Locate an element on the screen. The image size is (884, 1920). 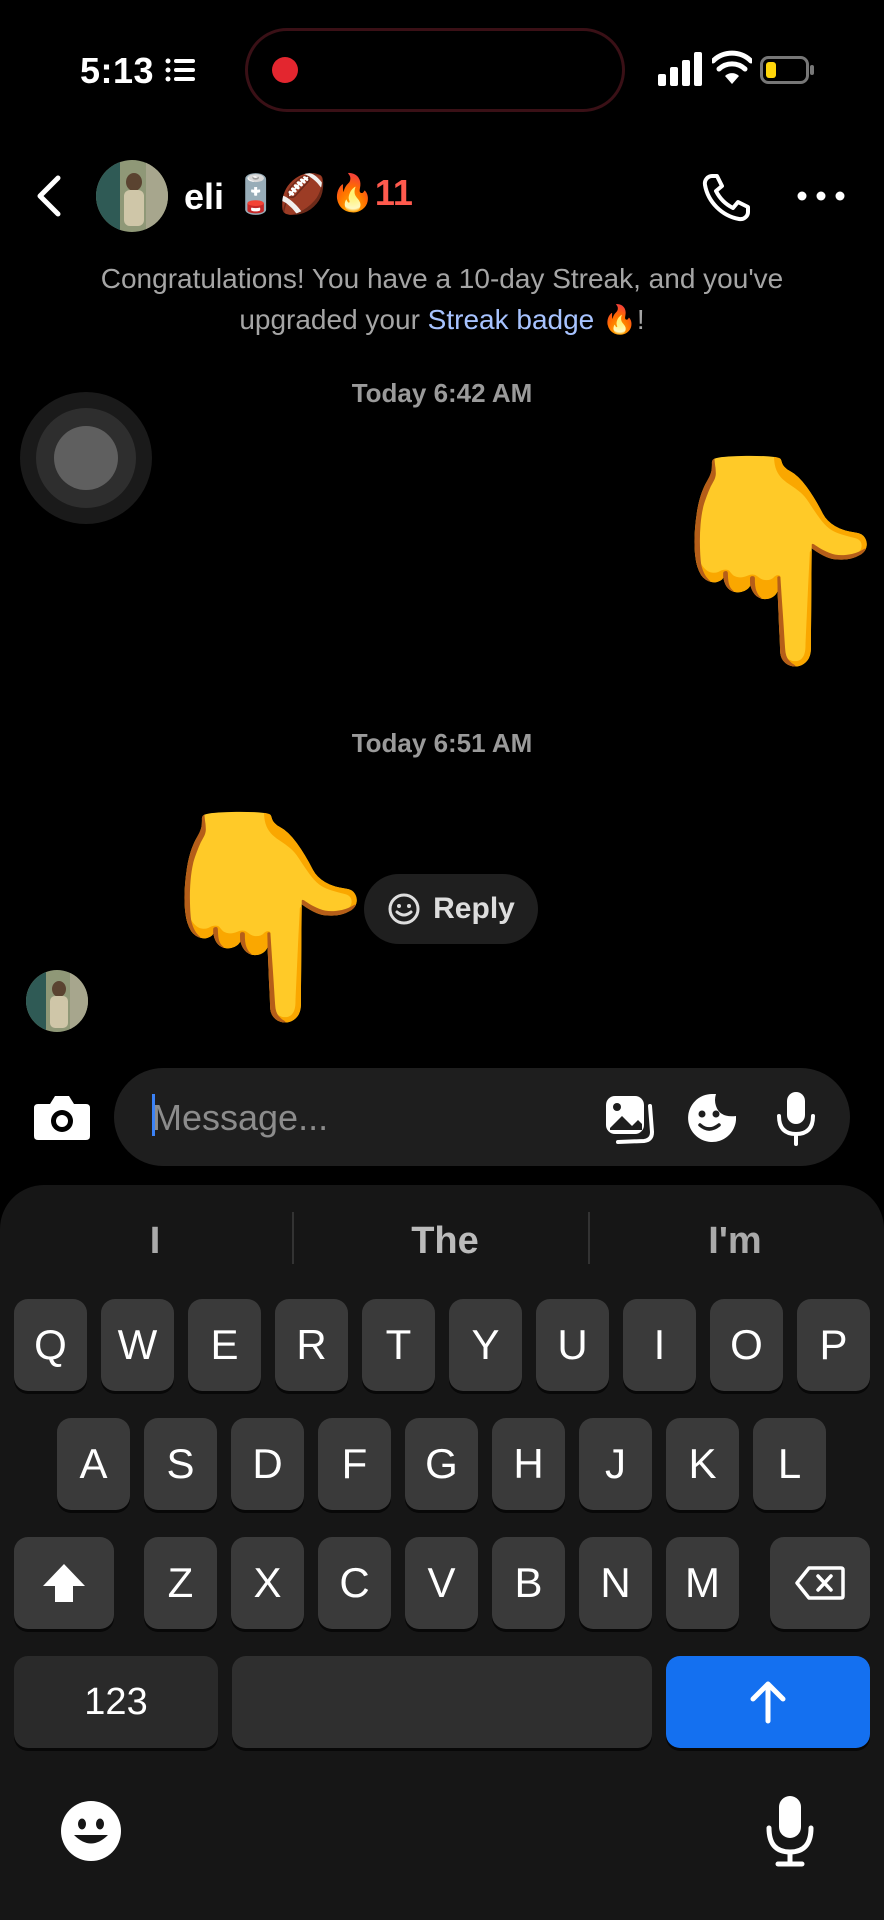
key-label: G is located at coordinates (441, 1463).